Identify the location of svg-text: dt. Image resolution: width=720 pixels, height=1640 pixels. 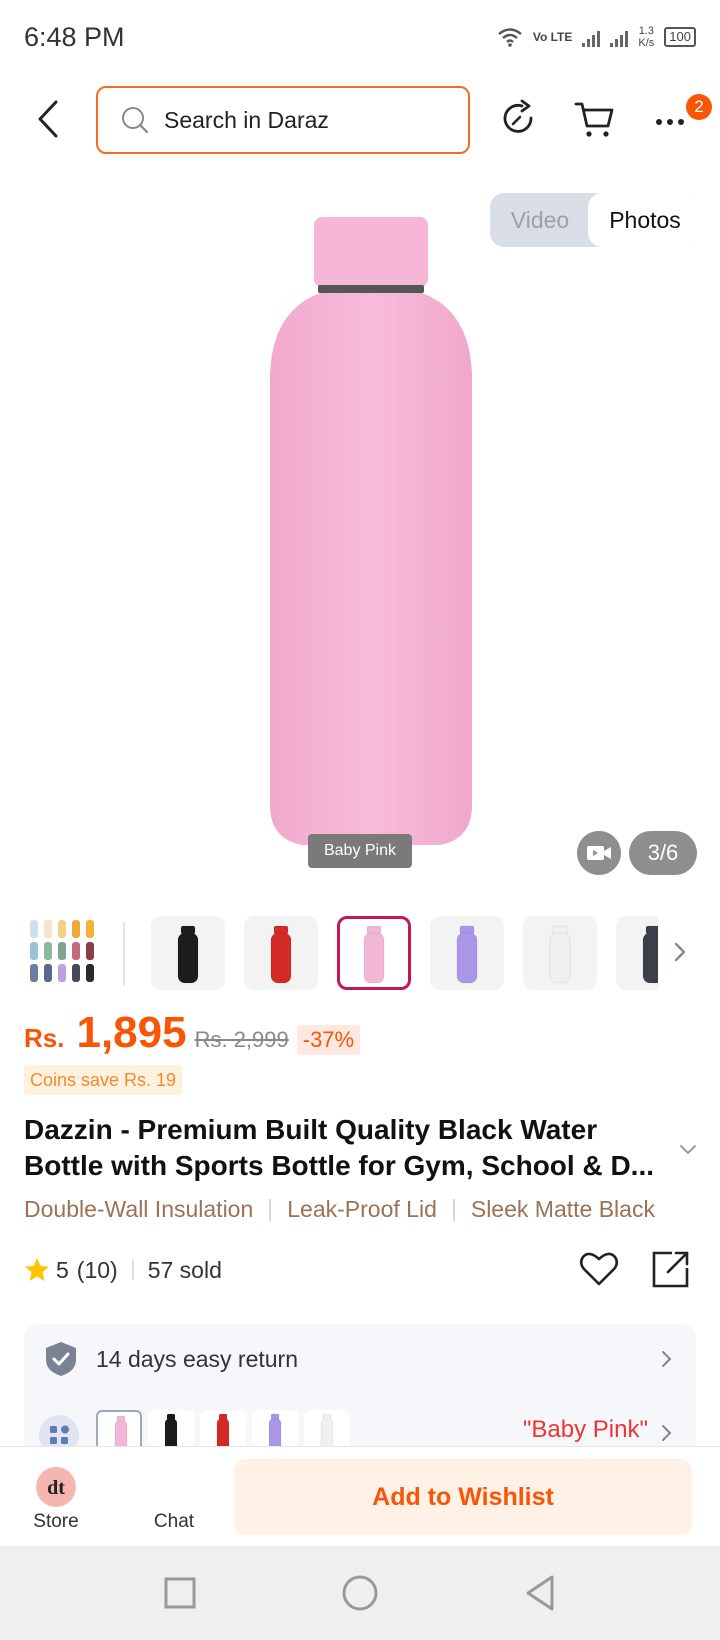
(56, 1488).